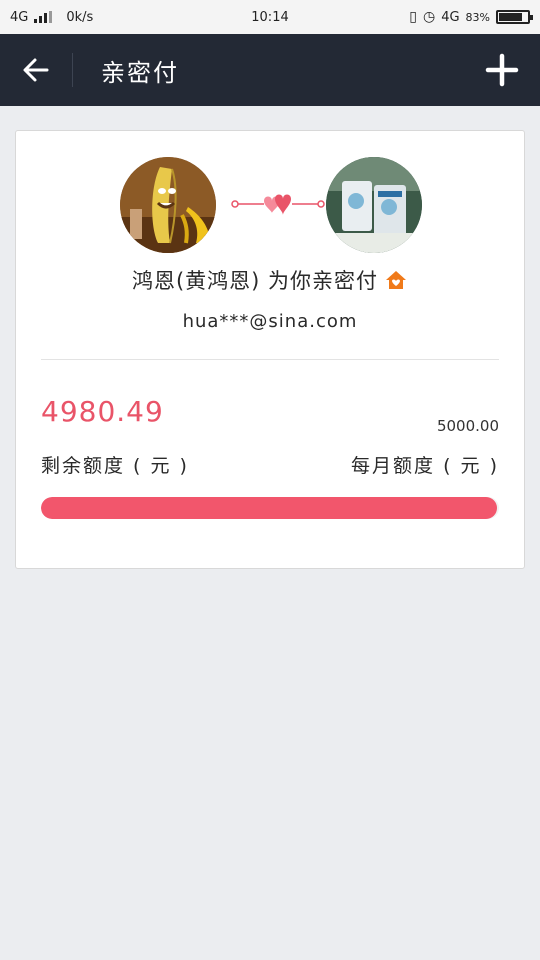  I want to click on network-type: 4G, so click(19, 17).